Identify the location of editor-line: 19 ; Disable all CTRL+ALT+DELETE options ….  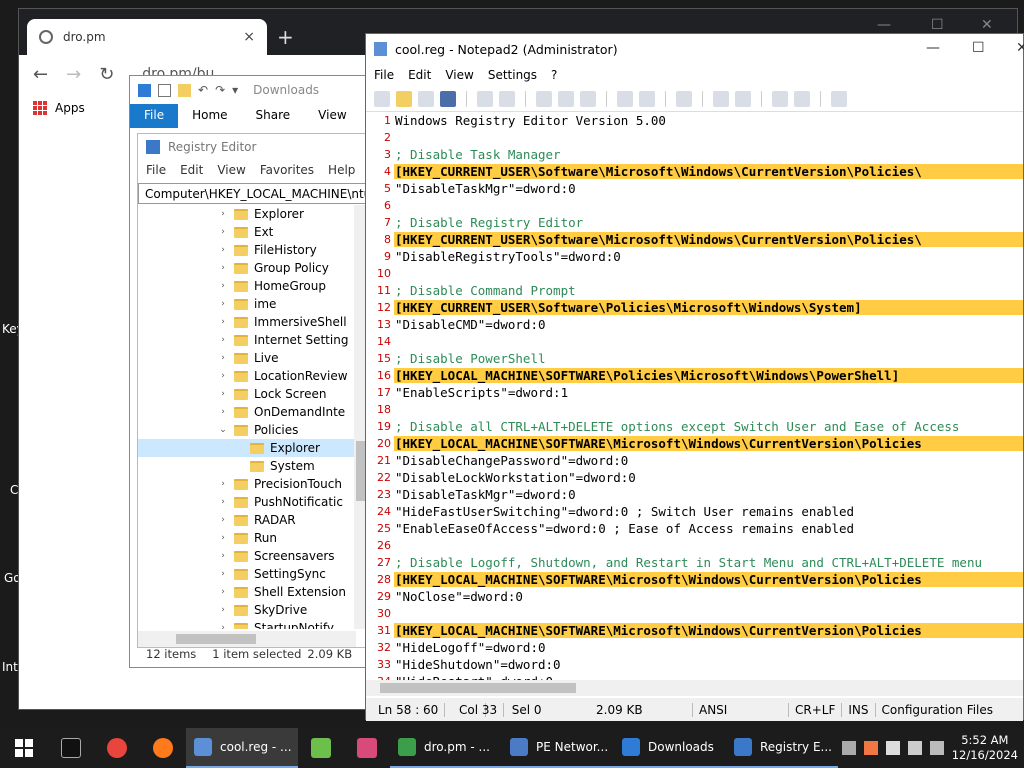
(694, 426).